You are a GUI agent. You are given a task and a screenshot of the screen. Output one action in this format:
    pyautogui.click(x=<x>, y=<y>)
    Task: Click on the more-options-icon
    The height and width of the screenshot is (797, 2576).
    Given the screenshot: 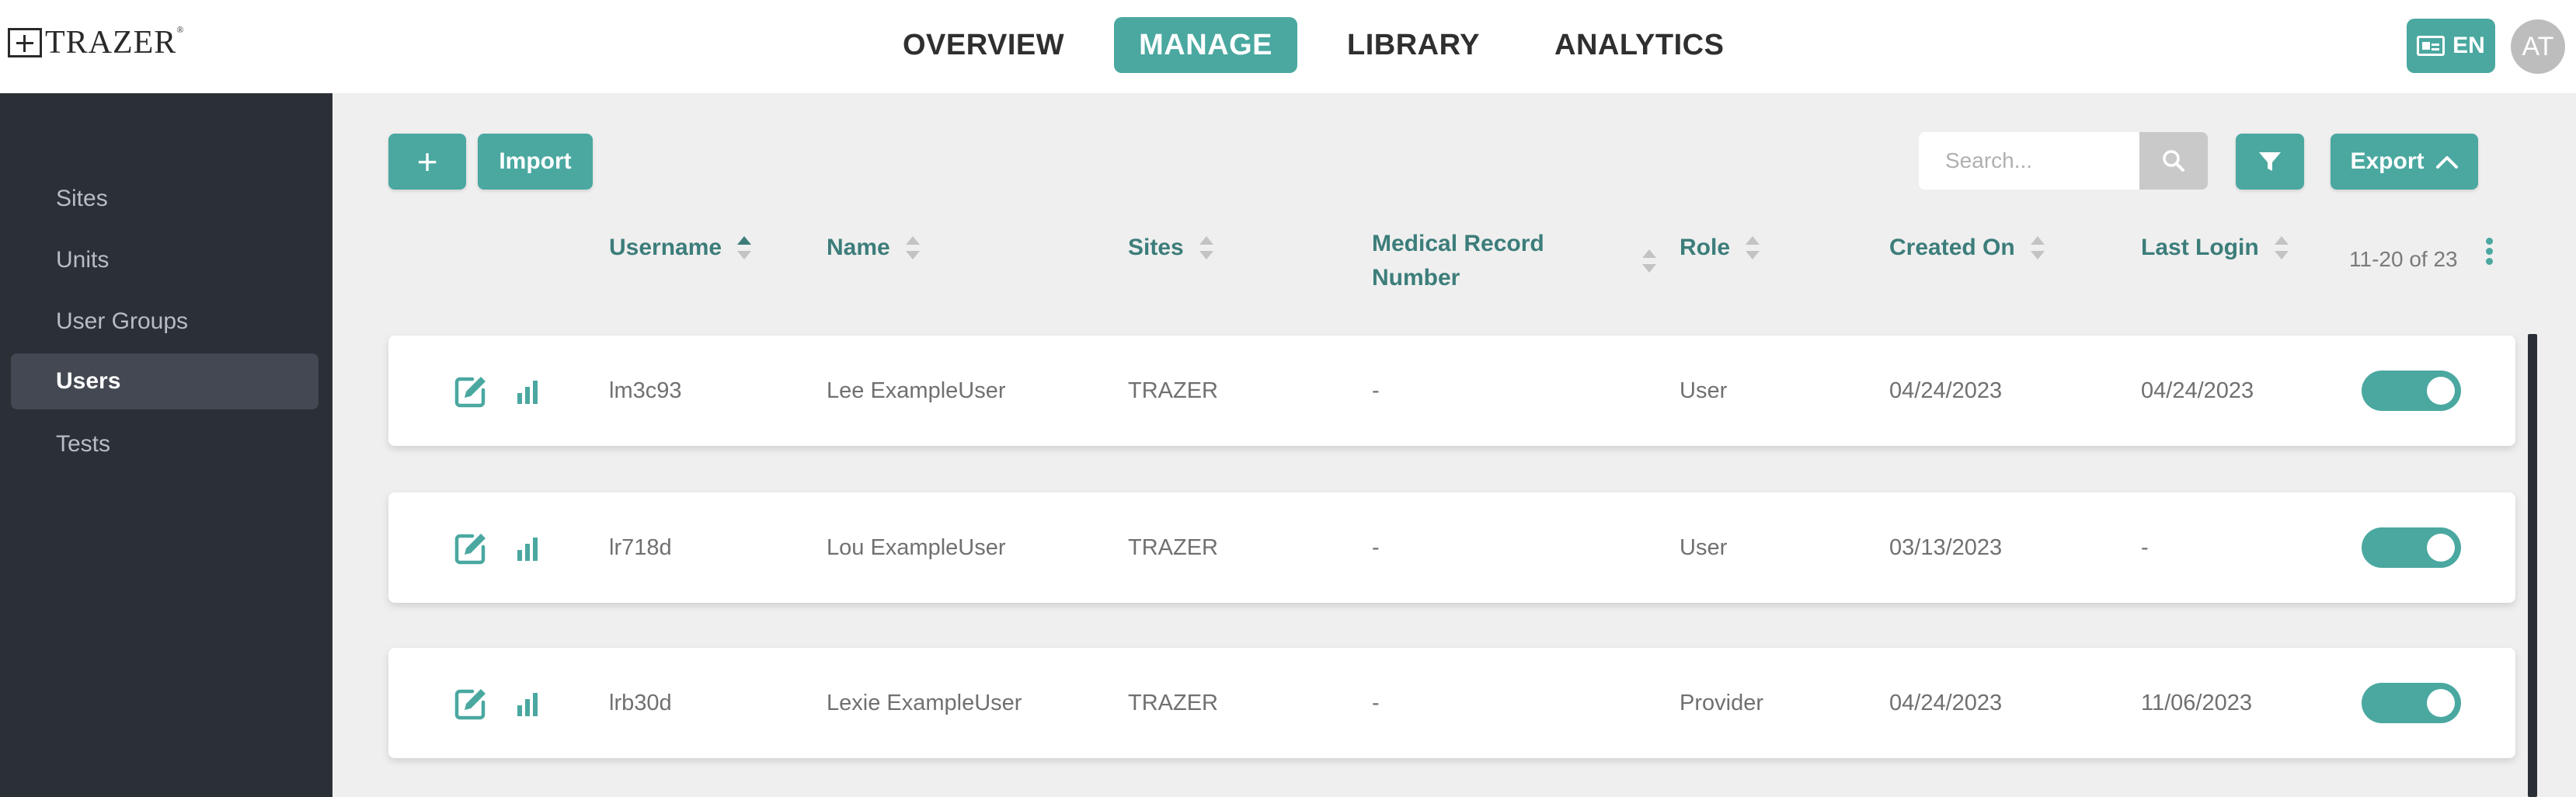 What is the action you would take?
    pyautogui.click(x=2489, y=254)
    